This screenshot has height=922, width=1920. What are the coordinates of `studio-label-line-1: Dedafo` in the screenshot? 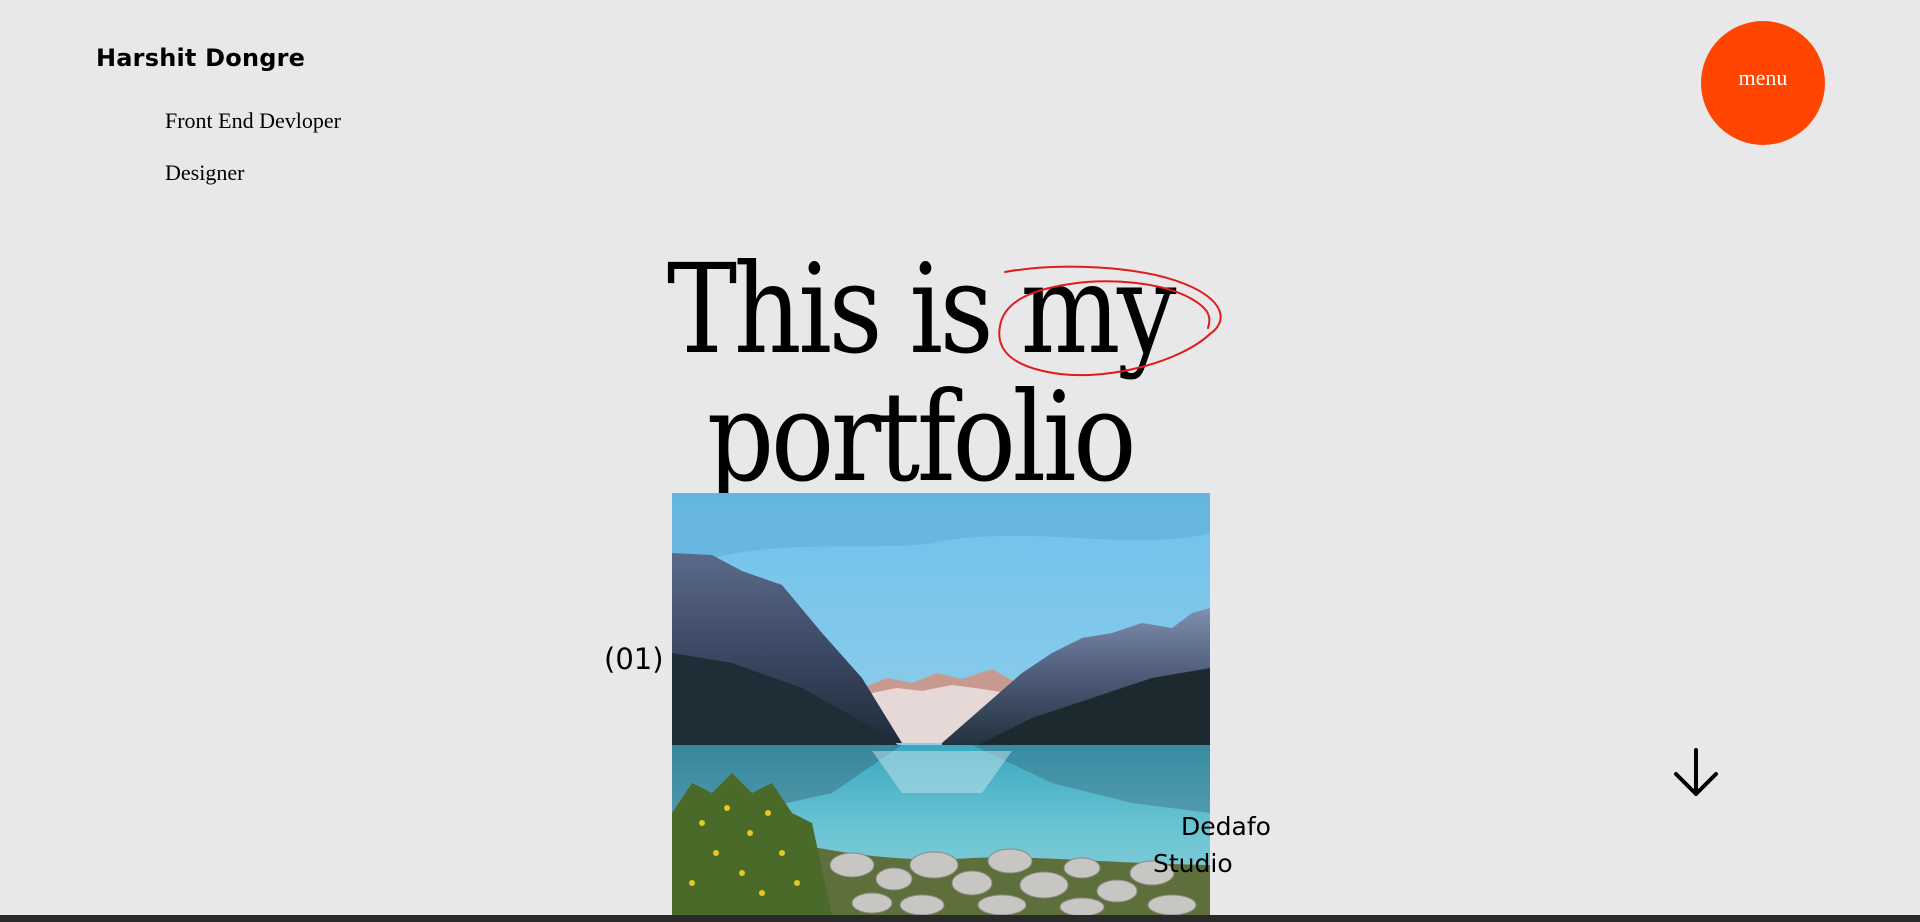 It's located at (1226, 826).